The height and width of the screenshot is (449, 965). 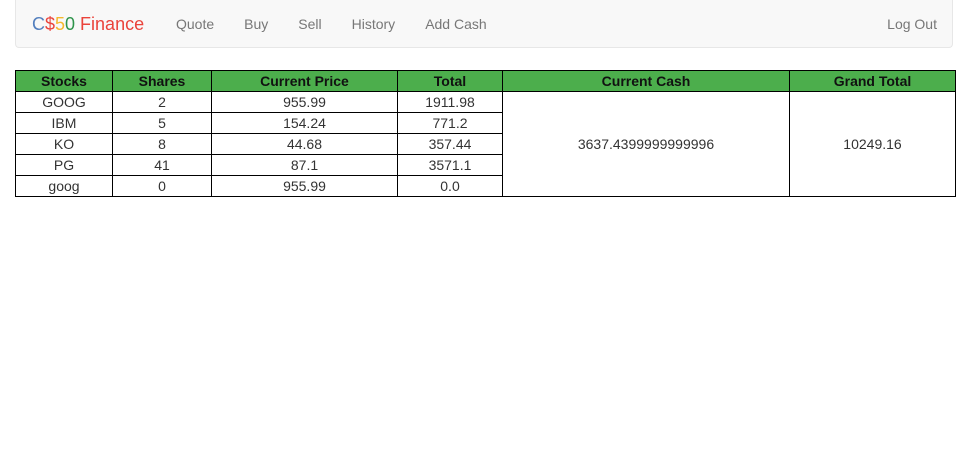 I want to click on header-current-cash: Current Cash, so click(x=646, y=81).